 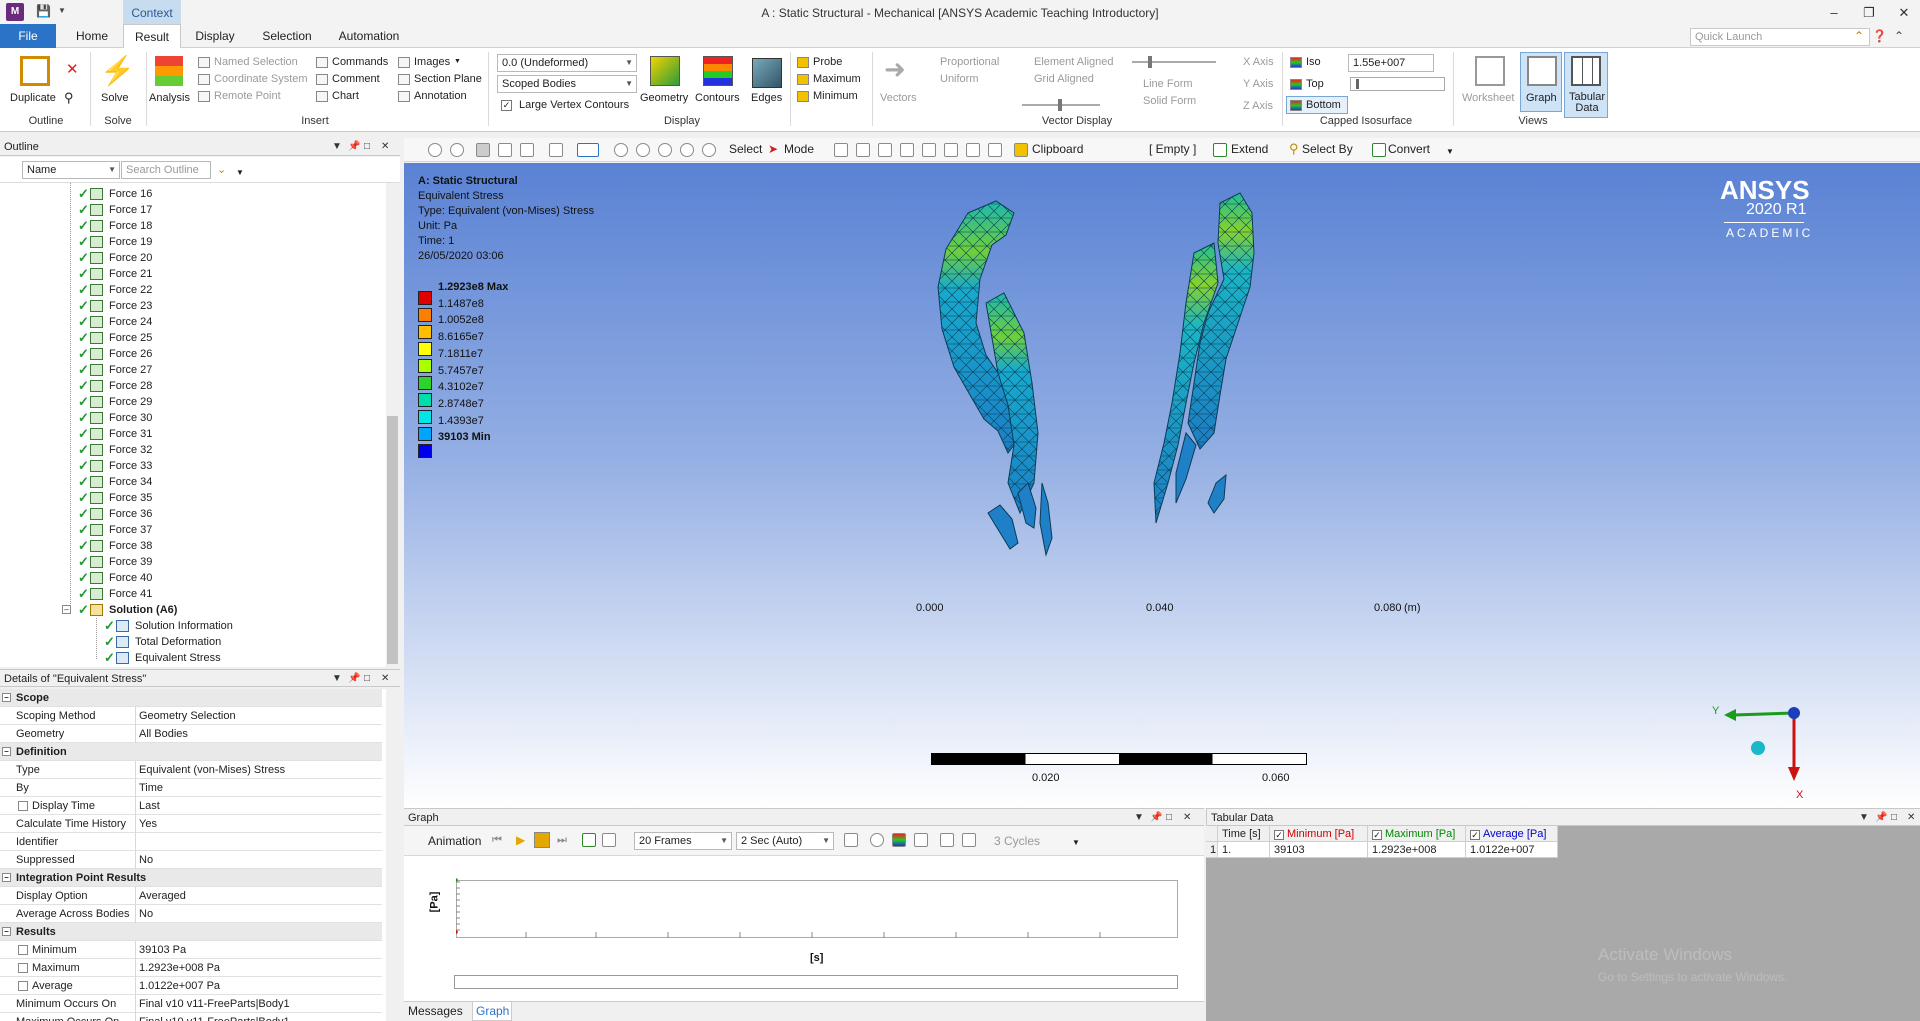 I want to click on header-time: Time [s], so click(x=1244, y=834).